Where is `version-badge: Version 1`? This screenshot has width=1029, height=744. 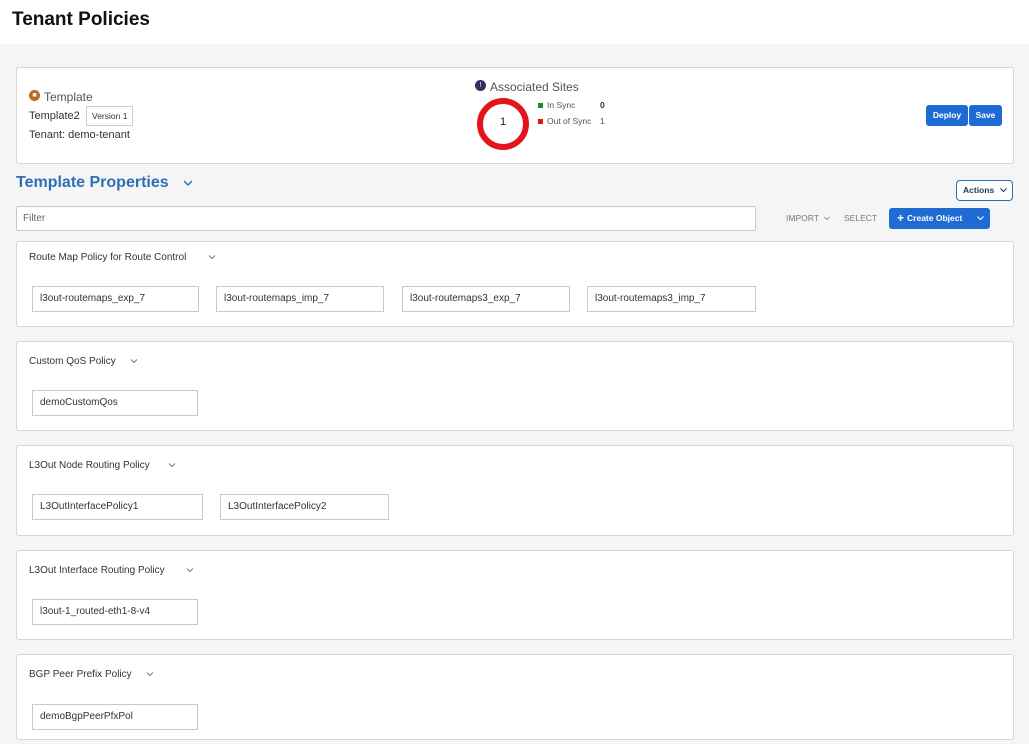 version-badge: Version 1 is located at coordinates (110, 116).